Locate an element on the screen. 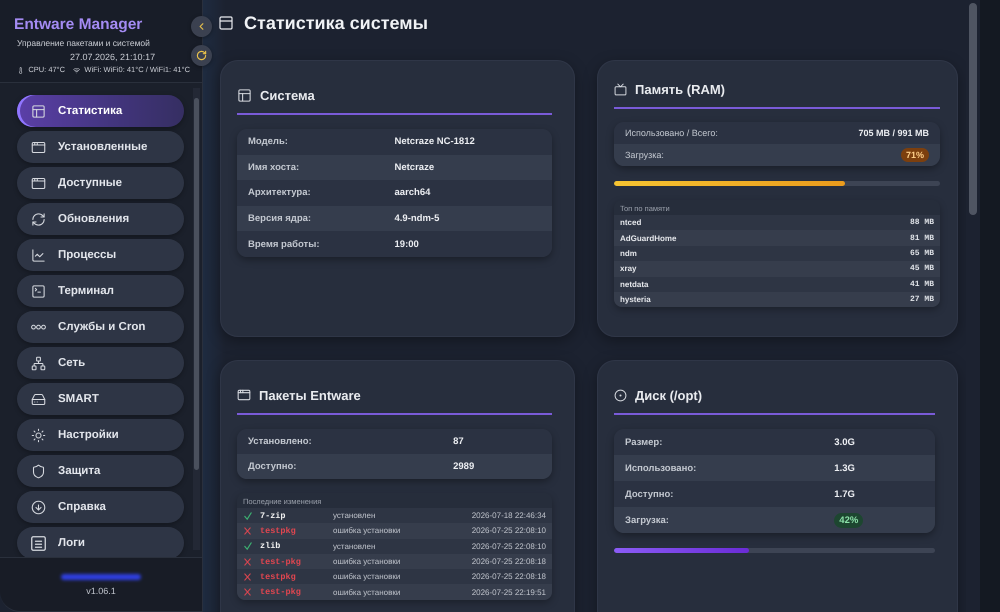 The height and width of the screenshot is (612, 1000). card-title: Диск (/opt) is located at coordinates (668, 395).